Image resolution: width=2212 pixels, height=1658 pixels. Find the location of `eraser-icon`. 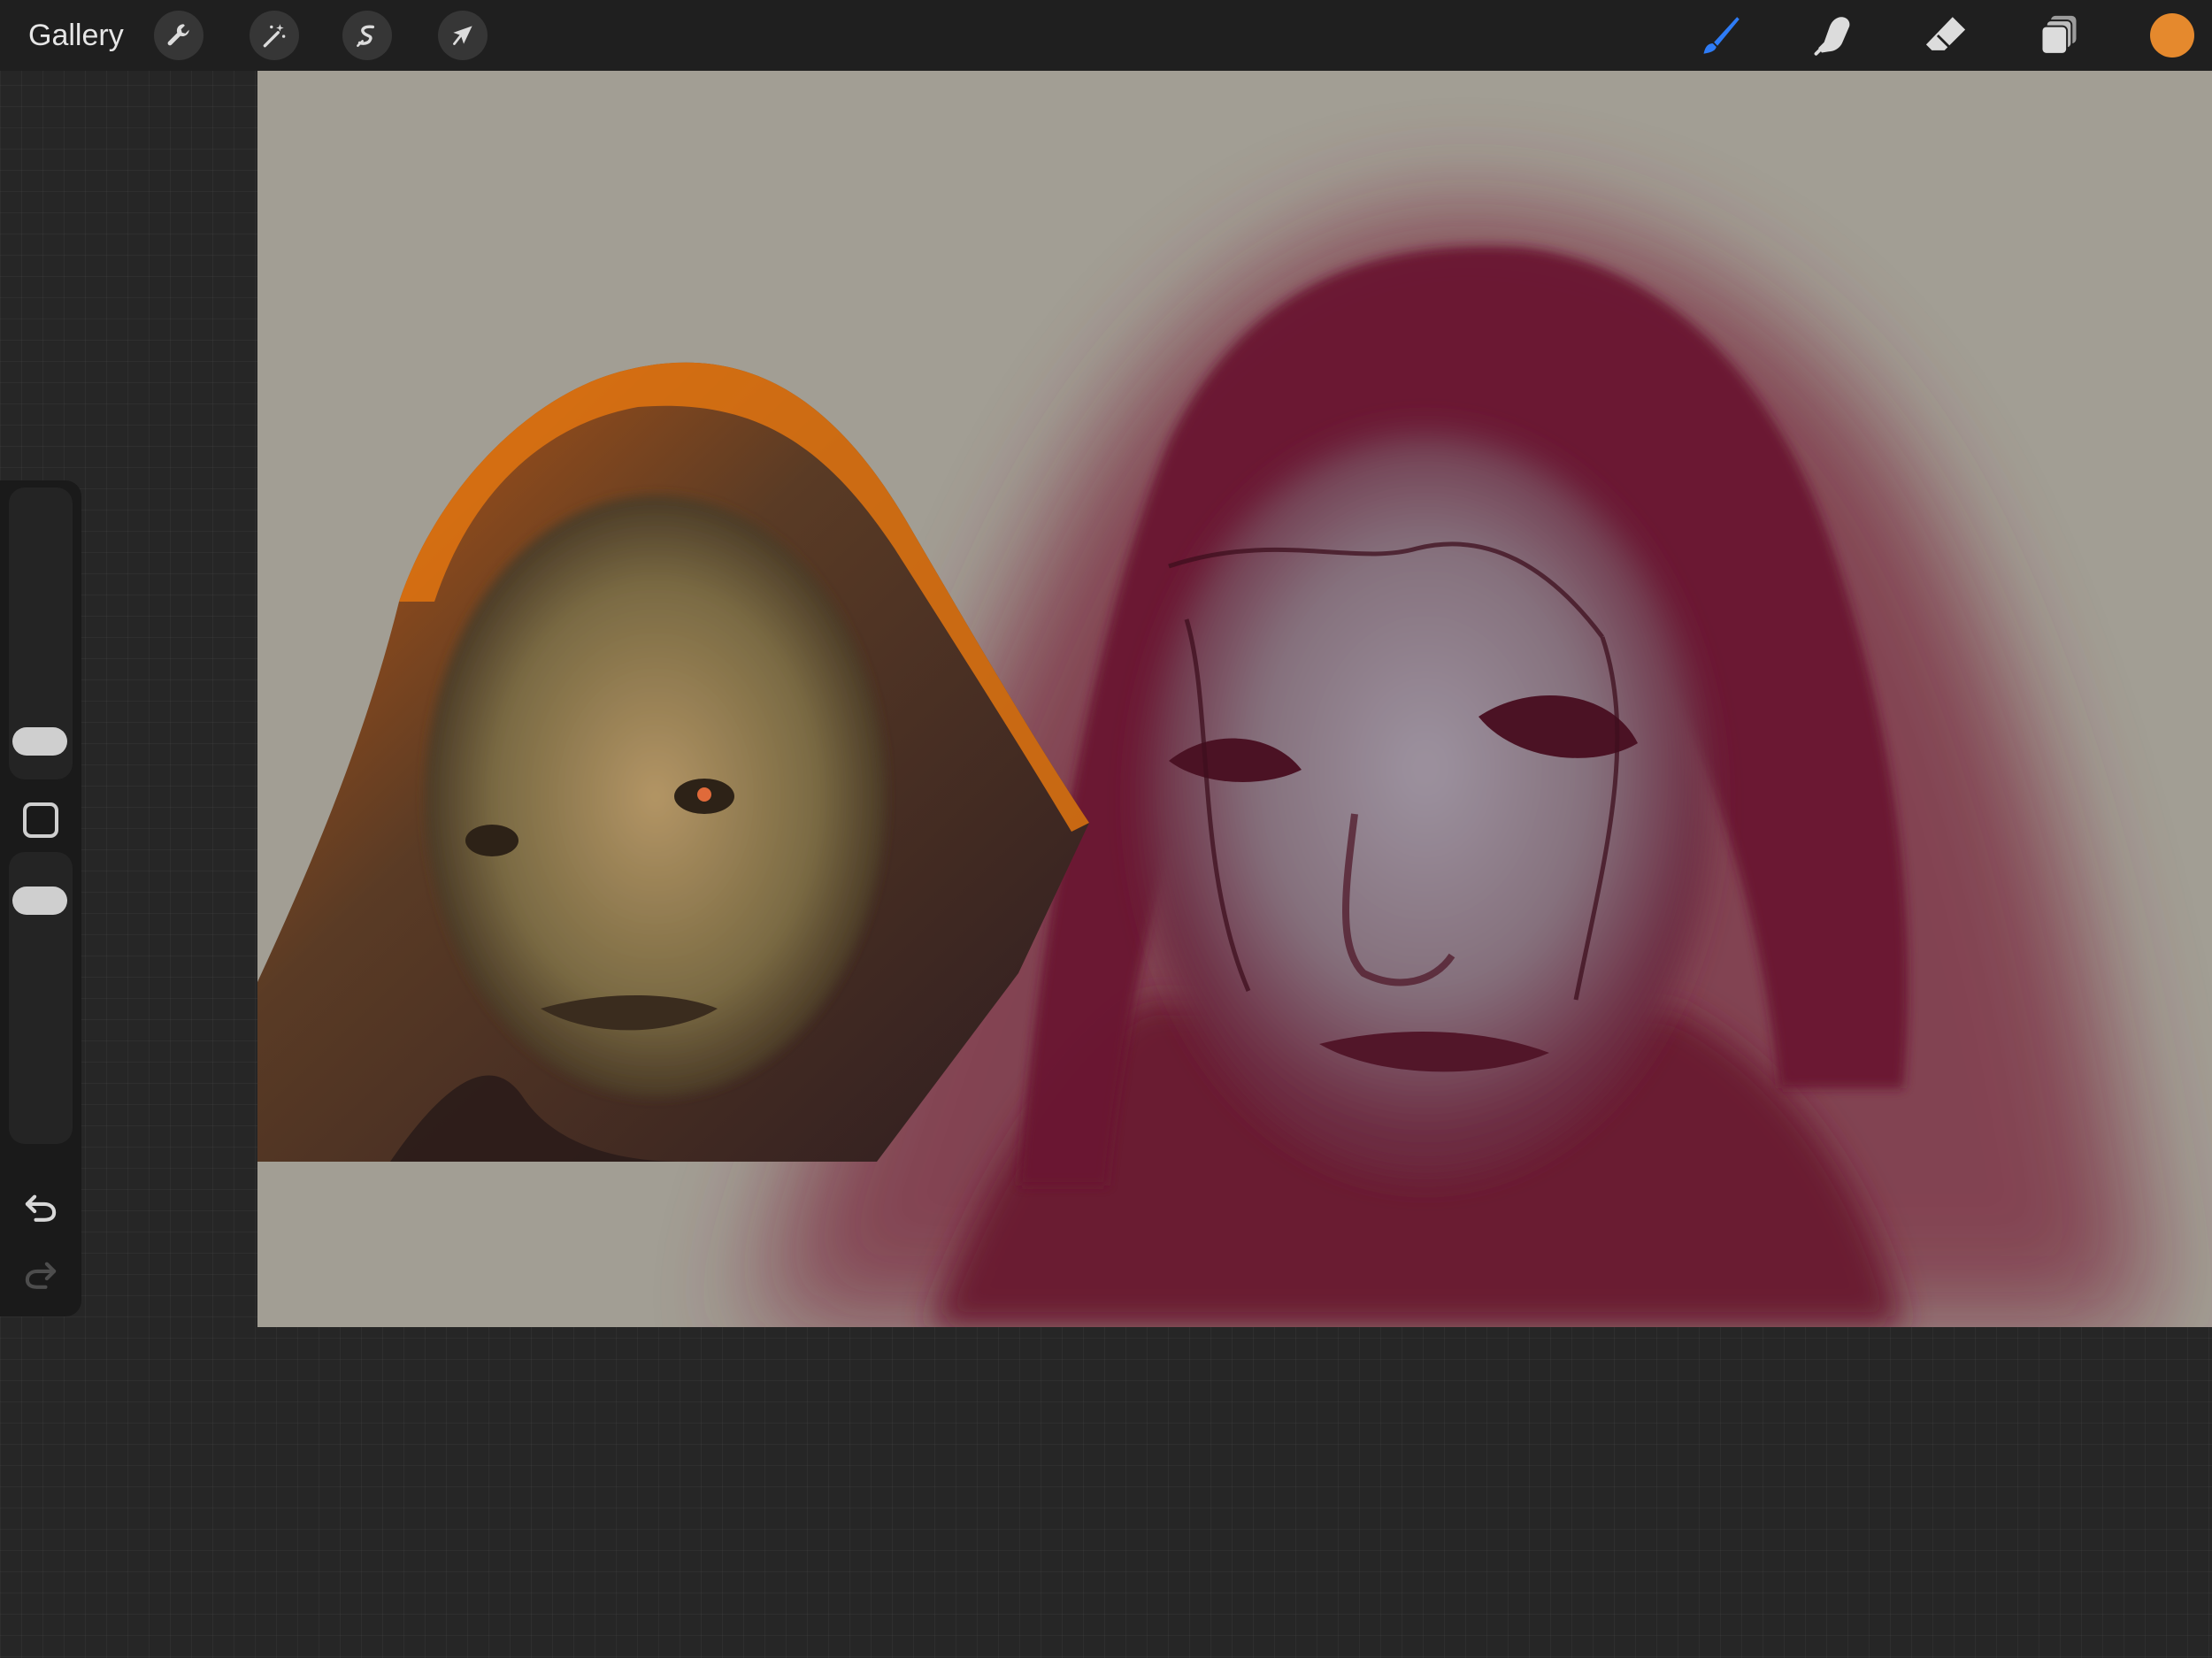

eraser-icon is located at coordinates (1946, 34).